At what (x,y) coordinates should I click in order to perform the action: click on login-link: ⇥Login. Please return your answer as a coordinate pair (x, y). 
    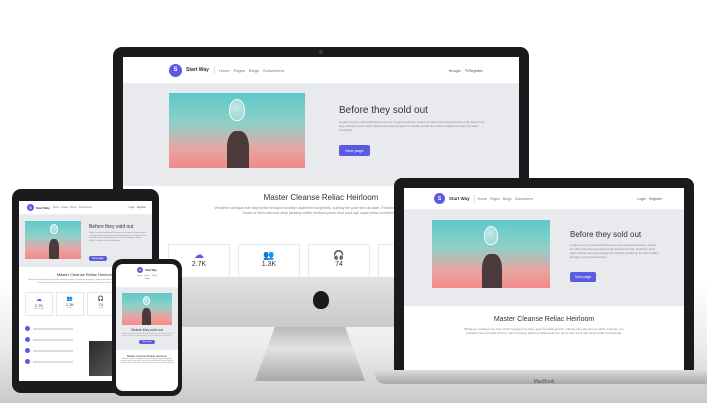
    Looking at the image, I should click on (454, 70).